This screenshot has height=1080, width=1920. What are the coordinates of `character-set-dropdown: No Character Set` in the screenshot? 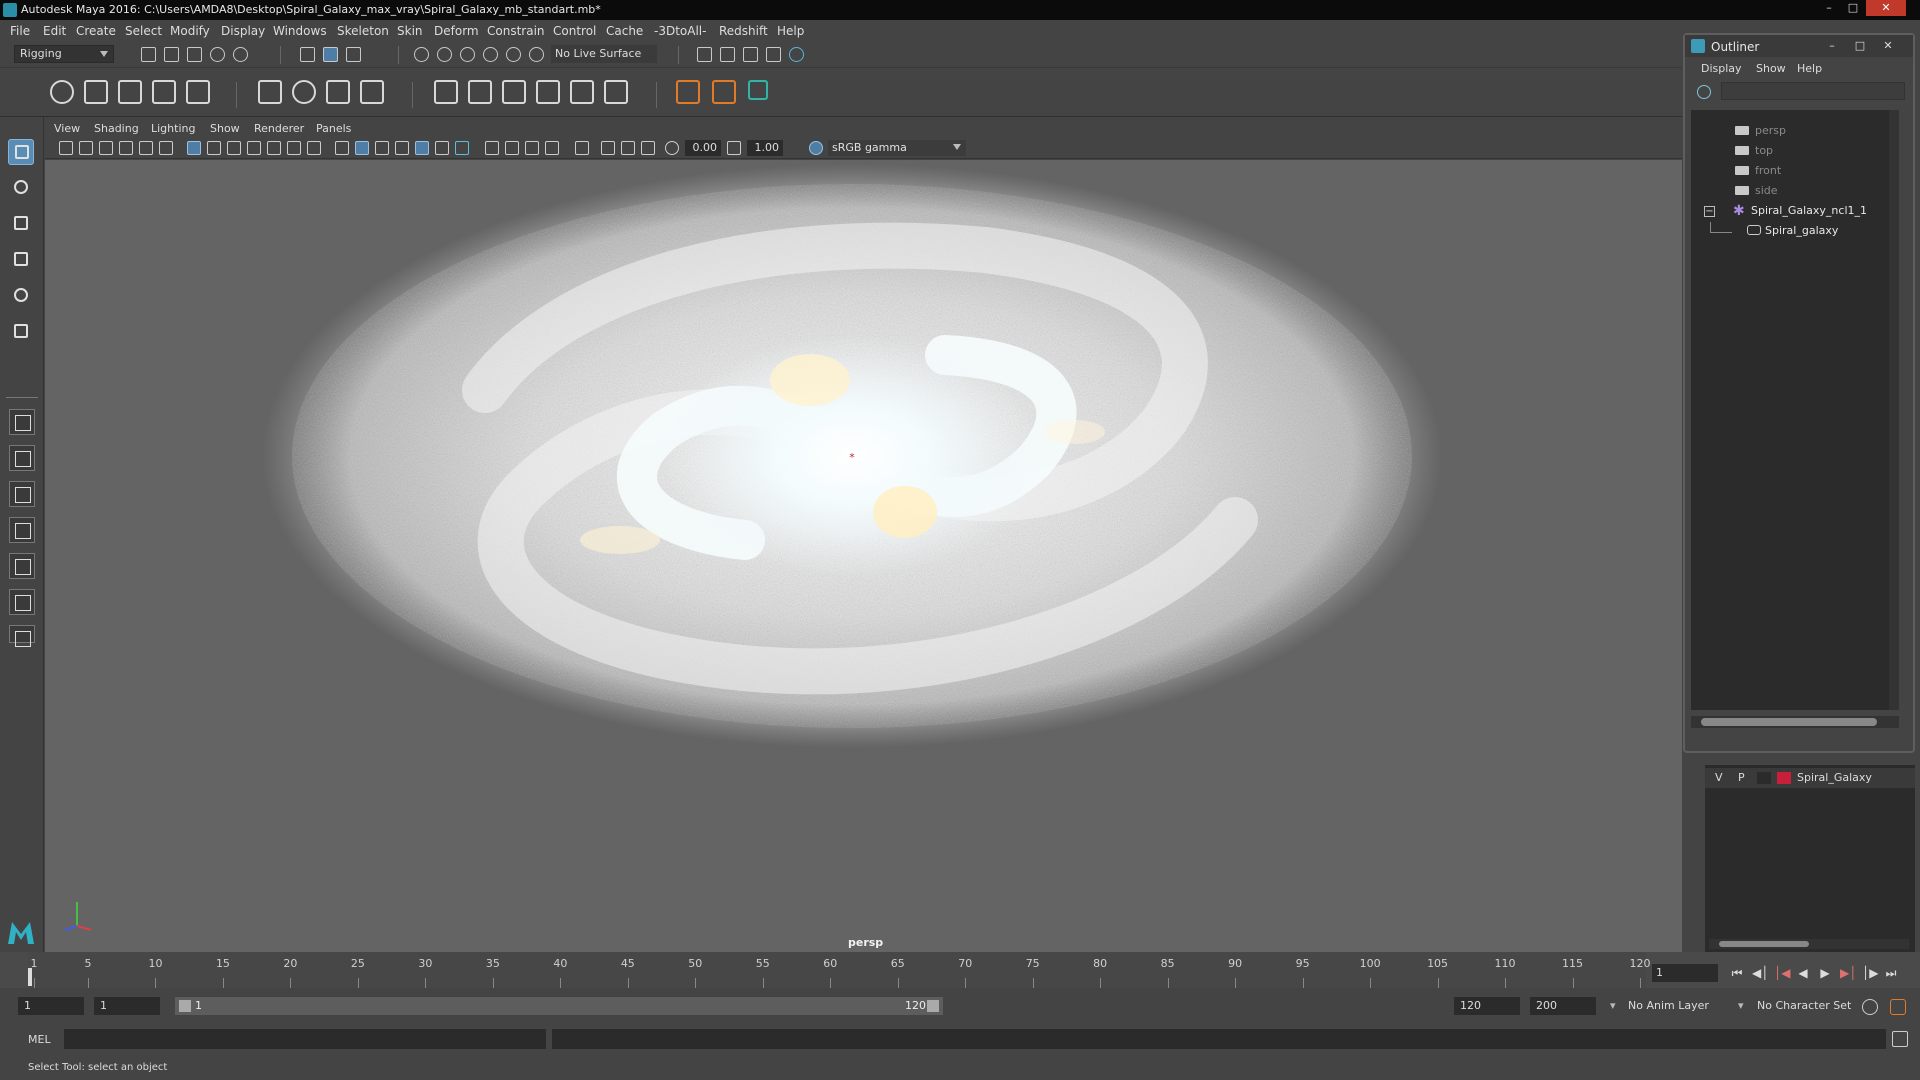 It's located at (1804, 1006).